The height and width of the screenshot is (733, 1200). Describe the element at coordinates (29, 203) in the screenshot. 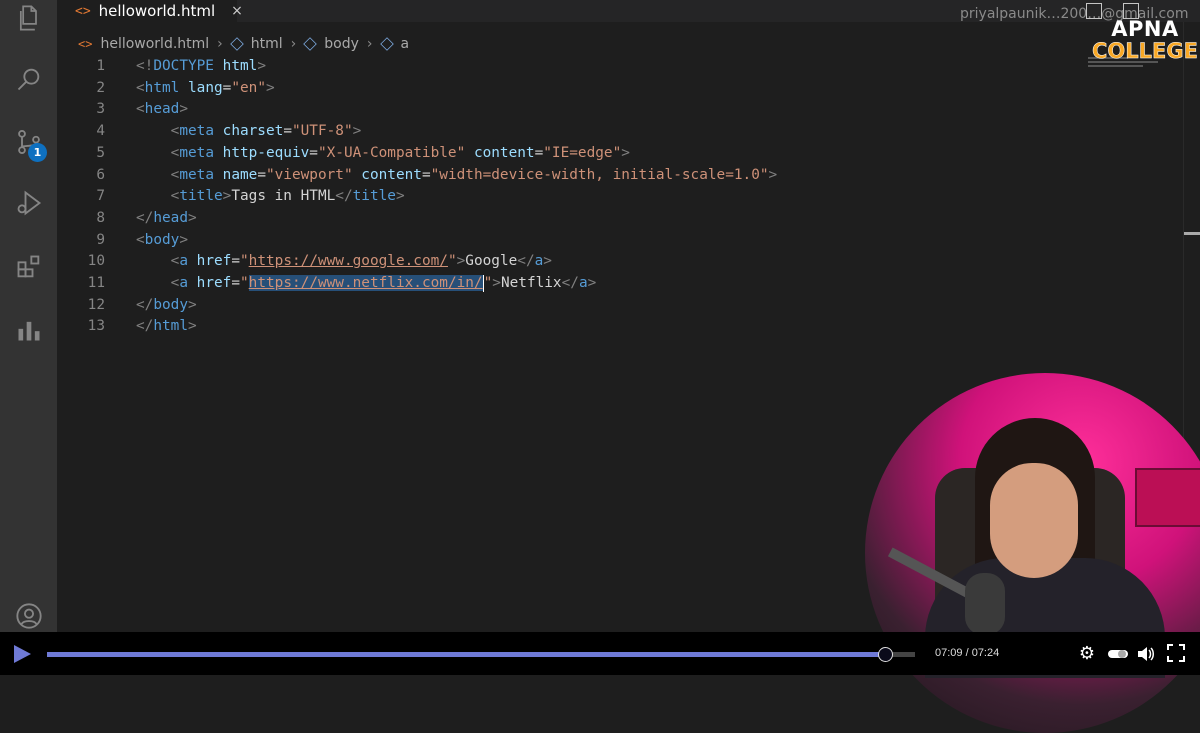

I see `run-debug-icon` at that location.